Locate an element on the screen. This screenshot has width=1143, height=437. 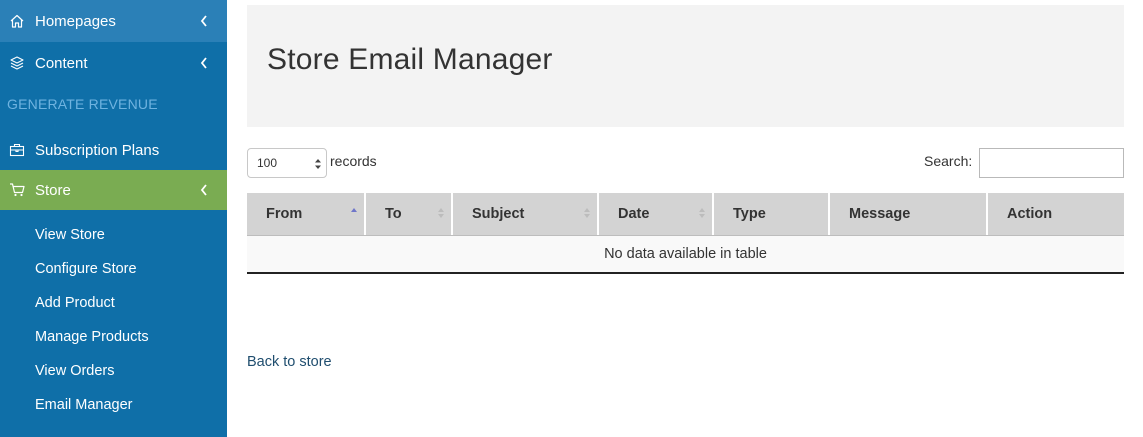
section-label-generate-revenue: GENERATE REVENUE is located at coordinates (82, 104).